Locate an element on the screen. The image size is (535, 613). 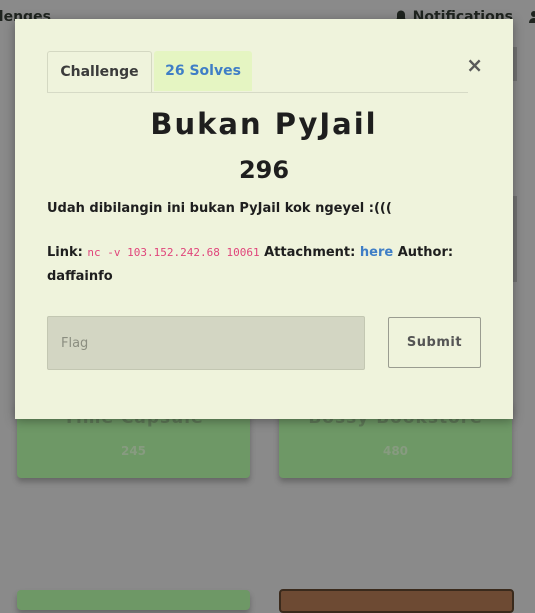
connection-command: nc -v 103.152.242.68 10061 is located at coordinates (173, 252).